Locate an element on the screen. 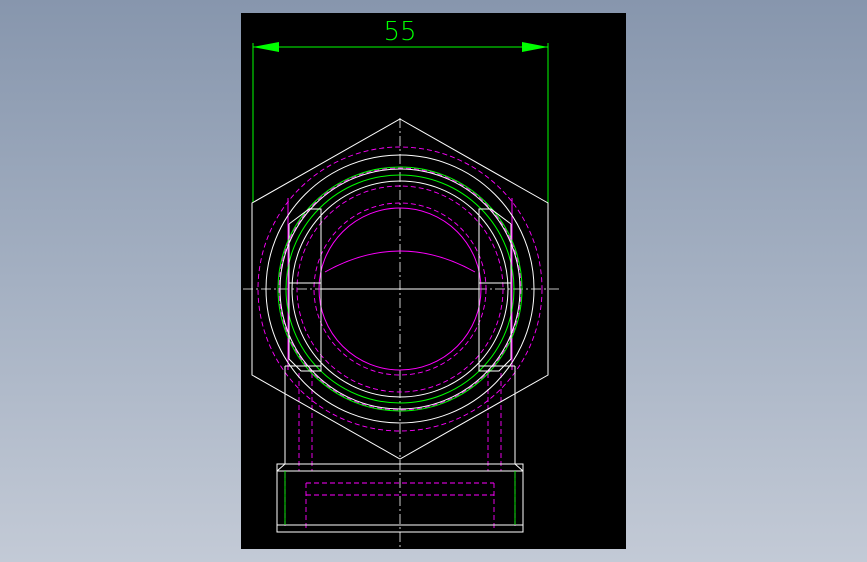 This screenshot has height=562, width=867. cap-chamfer-left is located at coordinates (281, 467).